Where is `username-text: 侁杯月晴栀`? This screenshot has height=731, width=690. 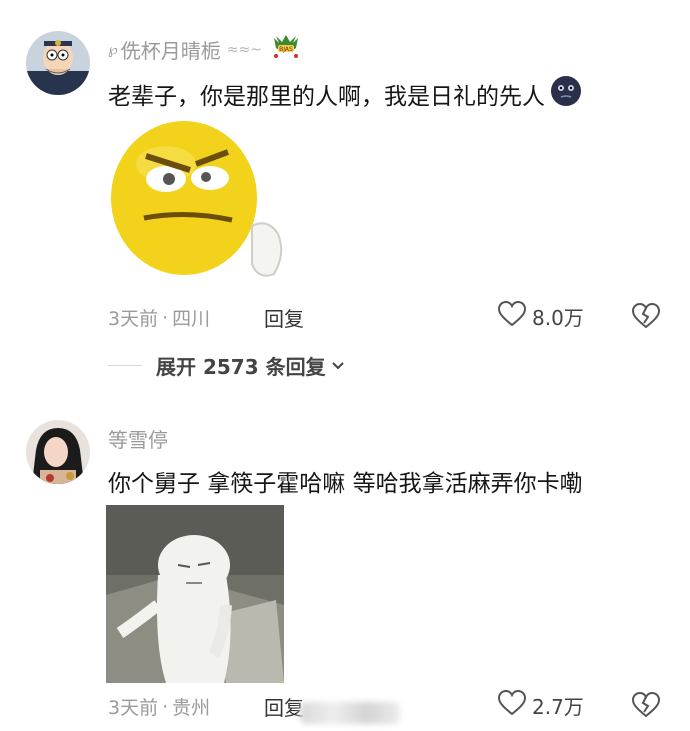 username-text: 侁杯月晴栀 is located at coordinates (170, 51).